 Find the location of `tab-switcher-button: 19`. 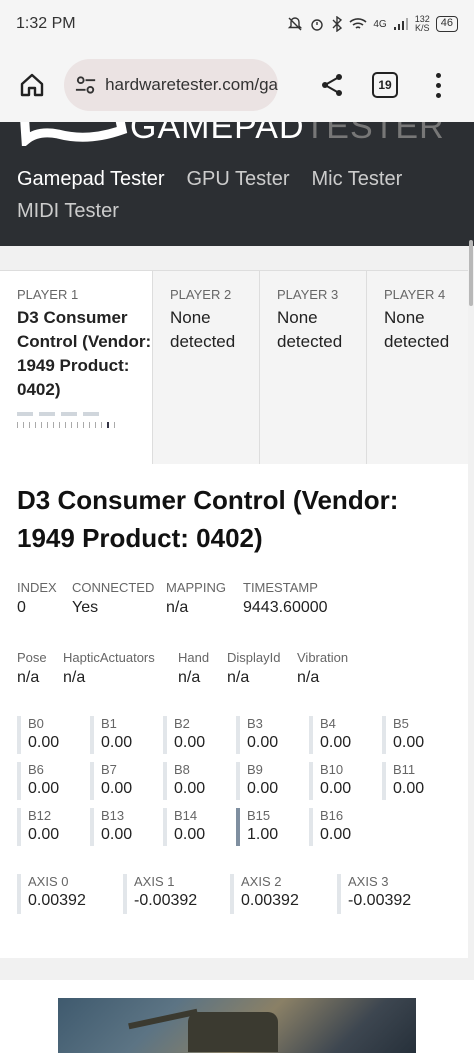

tab-switcher-button: 19 is located at coordinates (385, 85).